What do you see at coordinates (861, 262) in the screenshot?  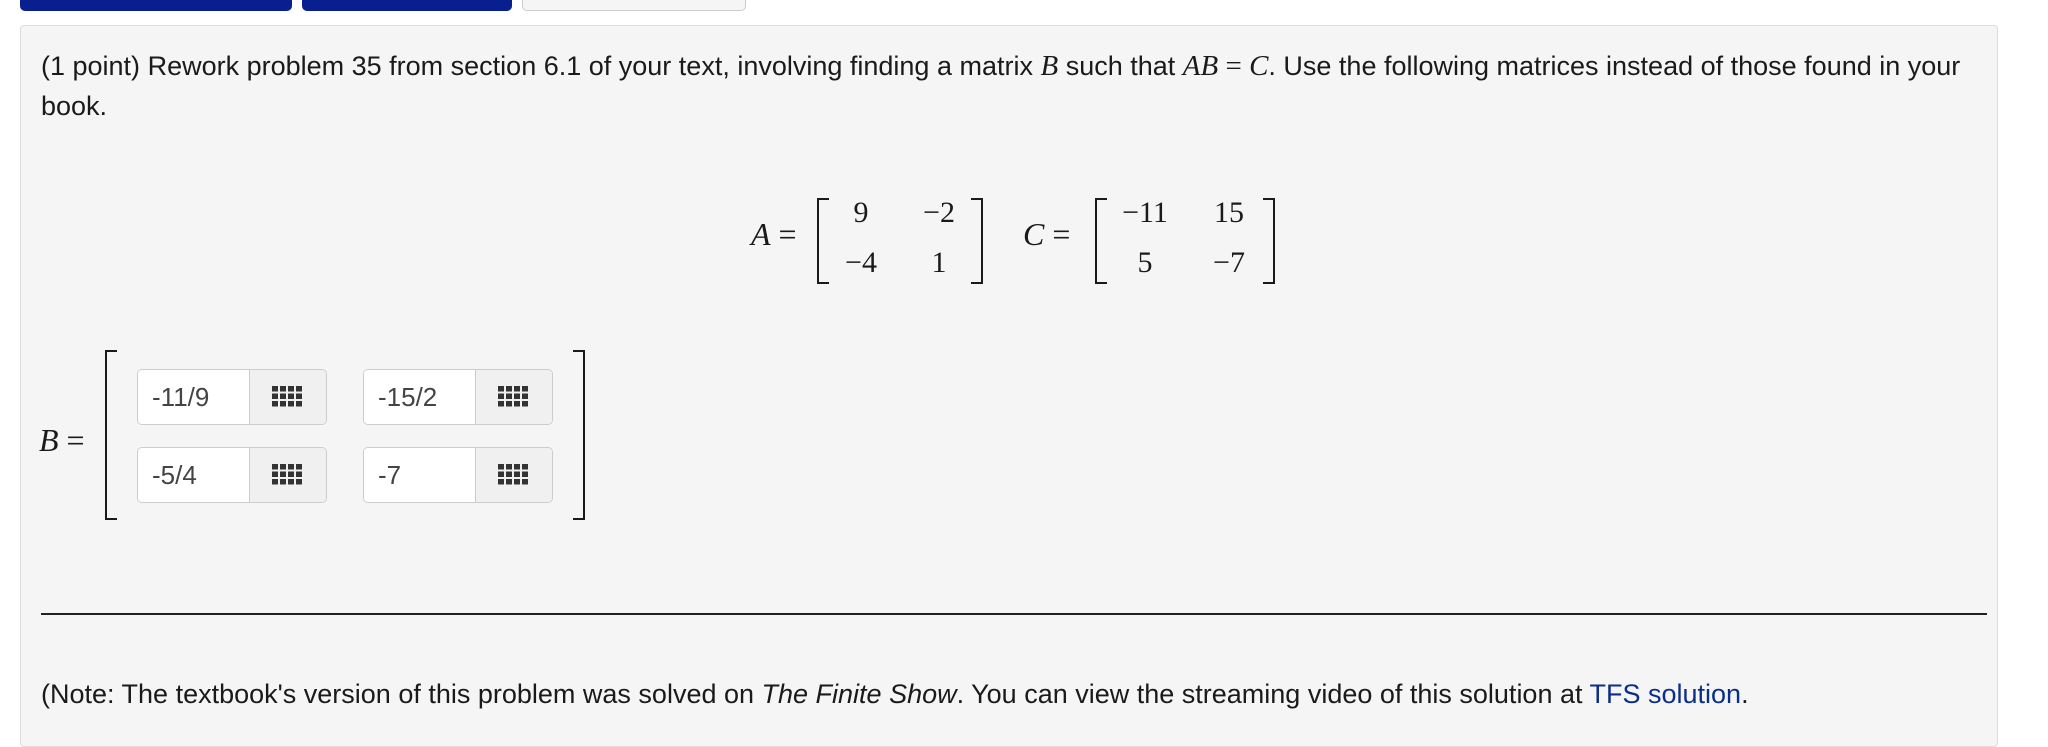 I see `matrix-a-cell: −4` at bounding box center [861, 262].